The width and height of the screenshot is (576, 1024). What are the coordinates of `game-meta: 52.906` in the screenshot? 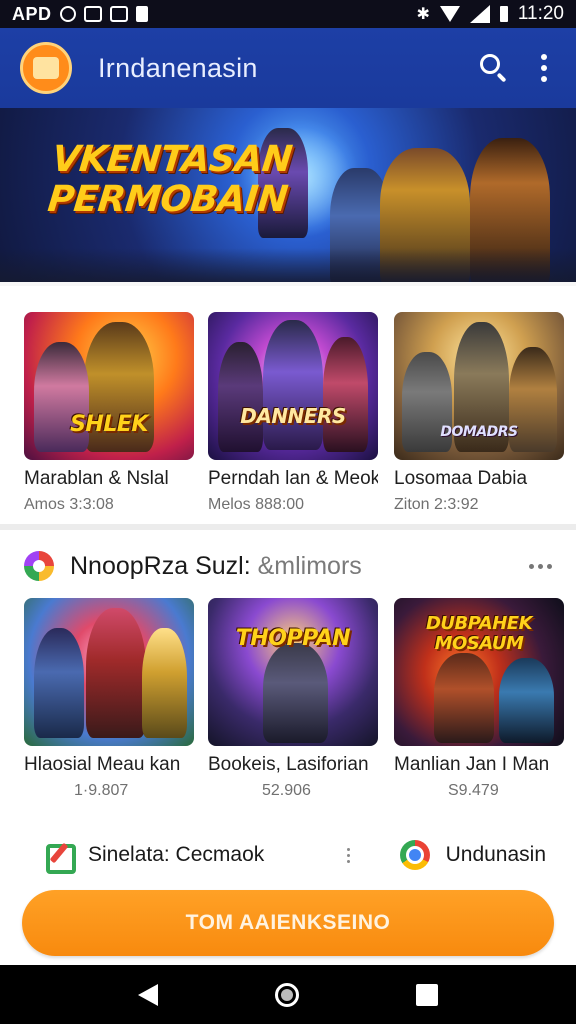 It's located at (286, 790).